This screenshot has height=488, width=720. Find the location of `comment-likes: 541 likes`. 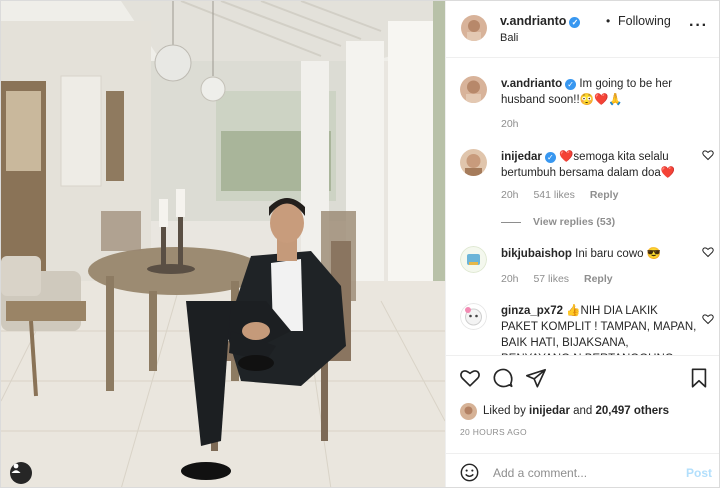

comment-likes: 541 likes is located at coordinates (553, 195).